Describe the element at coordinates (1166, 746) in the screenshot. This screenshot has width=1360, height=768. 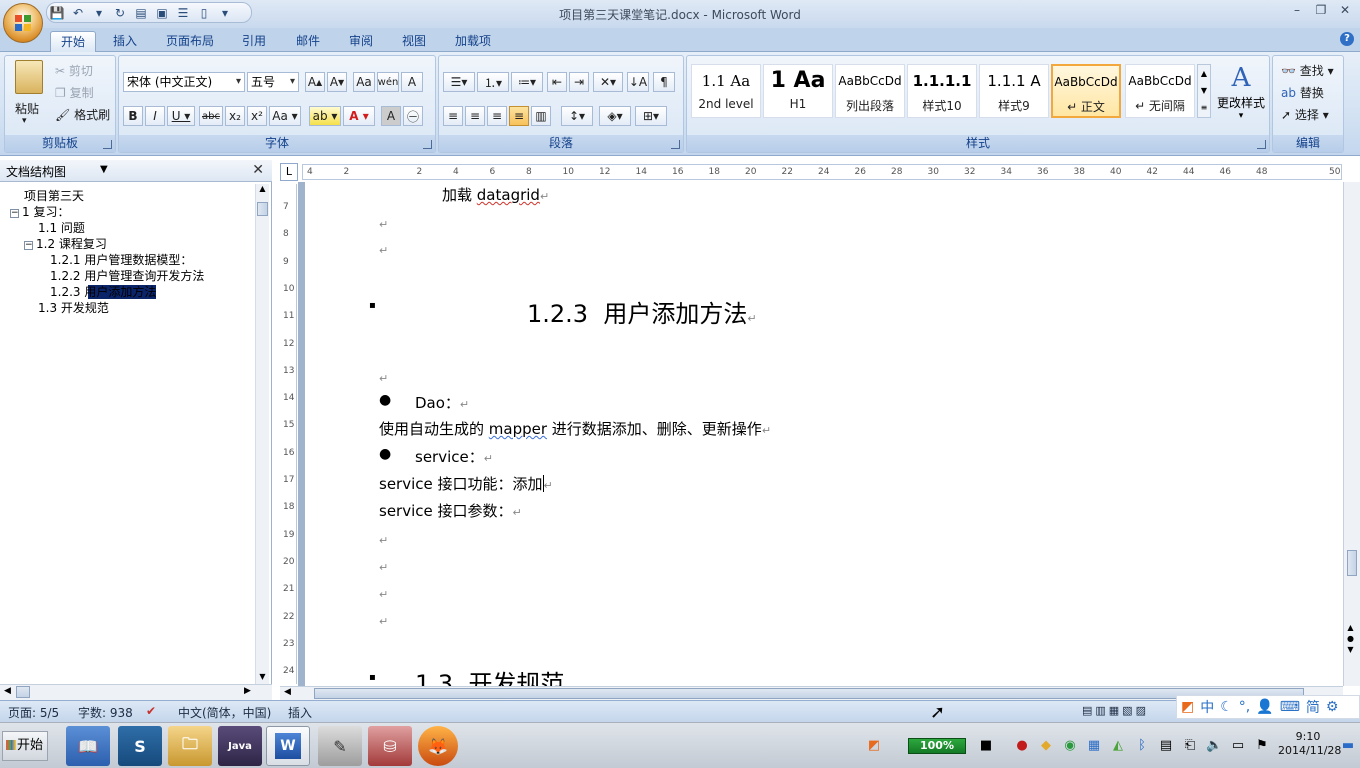
I see `tray-keyboard-icon: ▤` at that location.